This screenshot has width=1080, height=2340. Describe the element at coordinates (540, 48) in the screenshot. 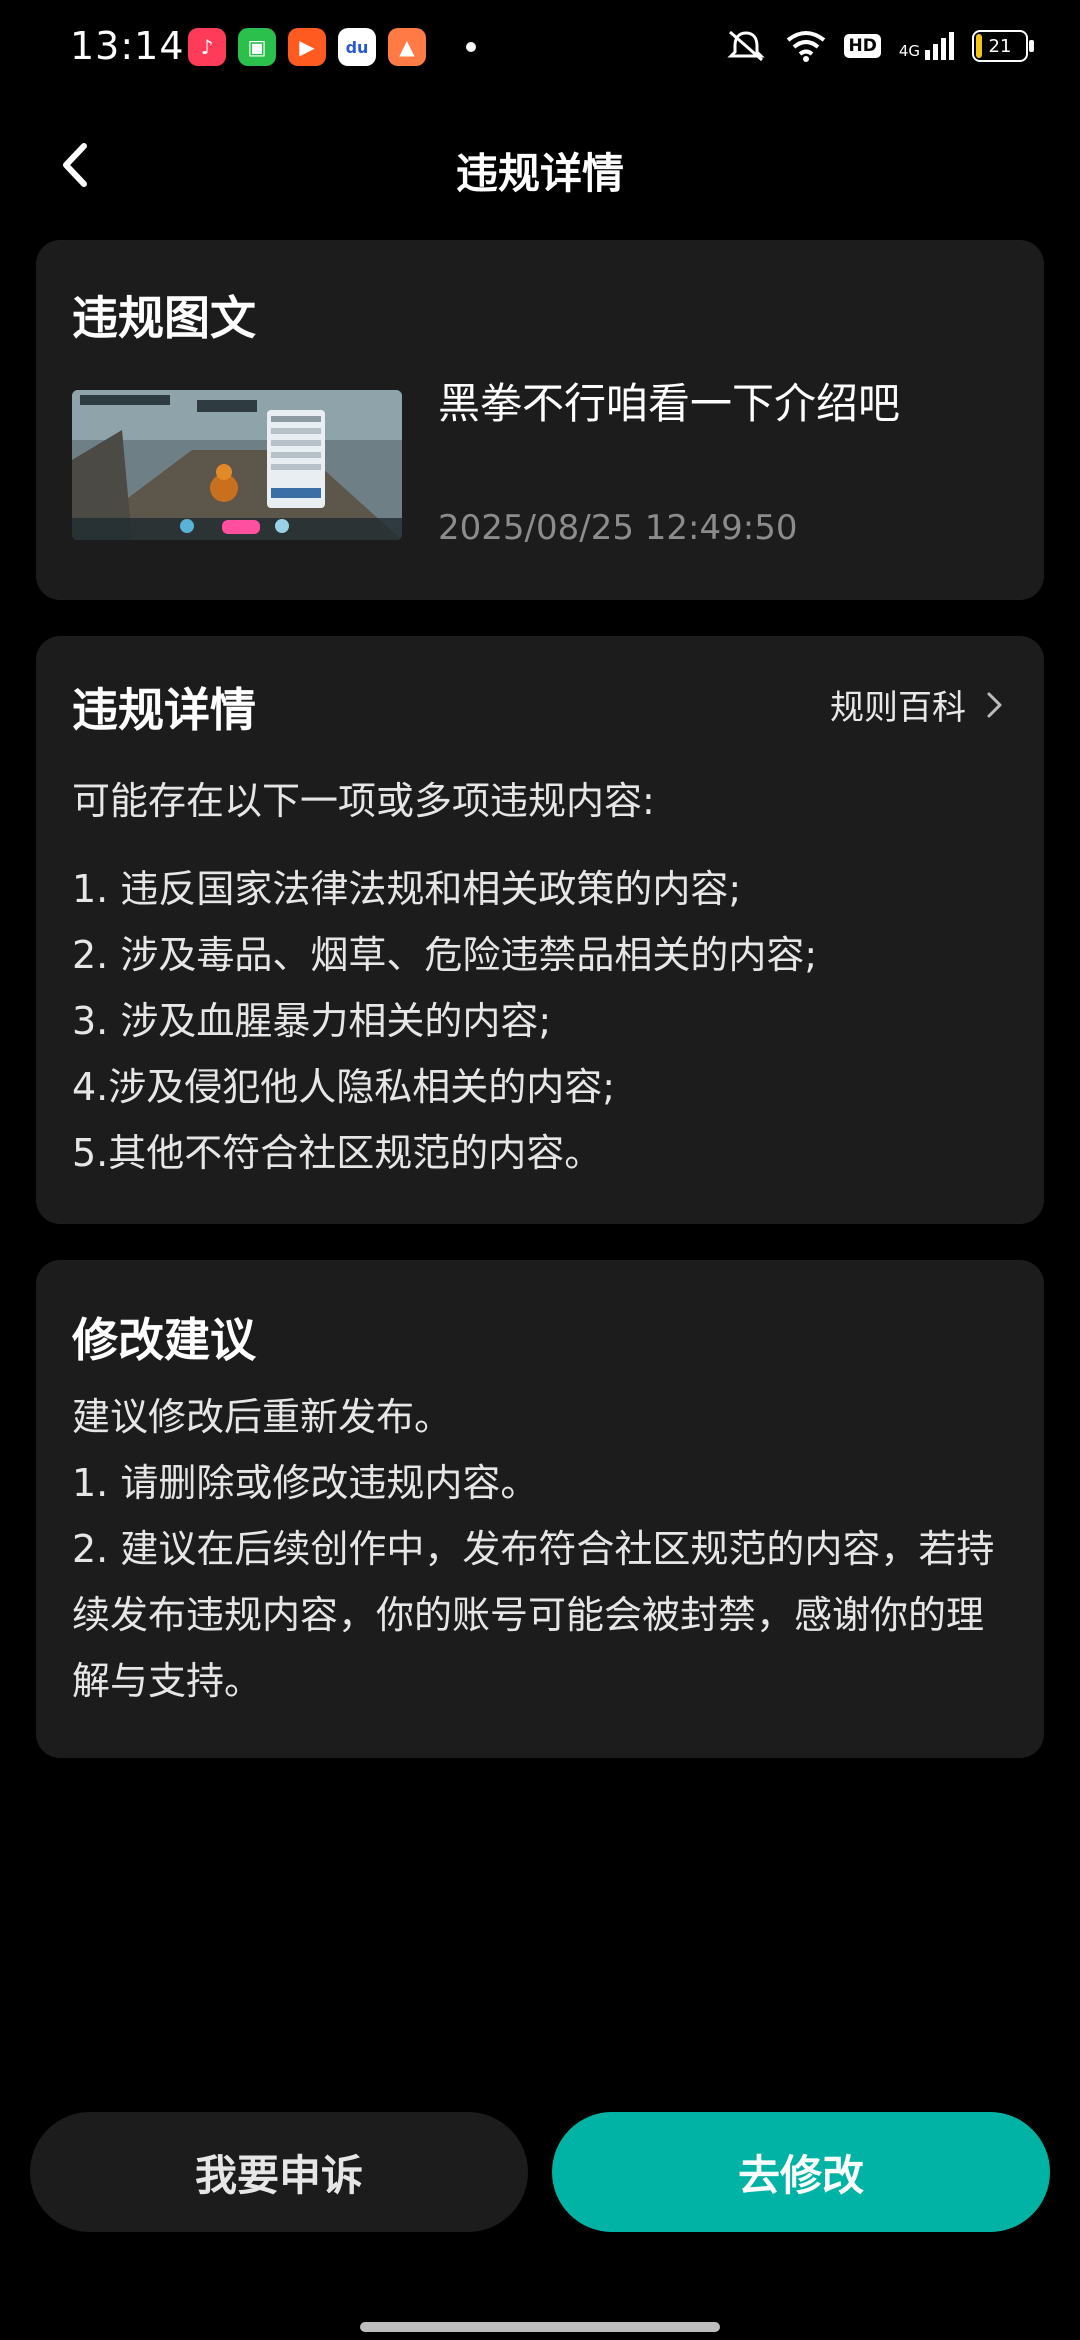

I see `status-bar: 13:14 ♪ ▣ ▶ du ▲ HD 4G 21` at that location.